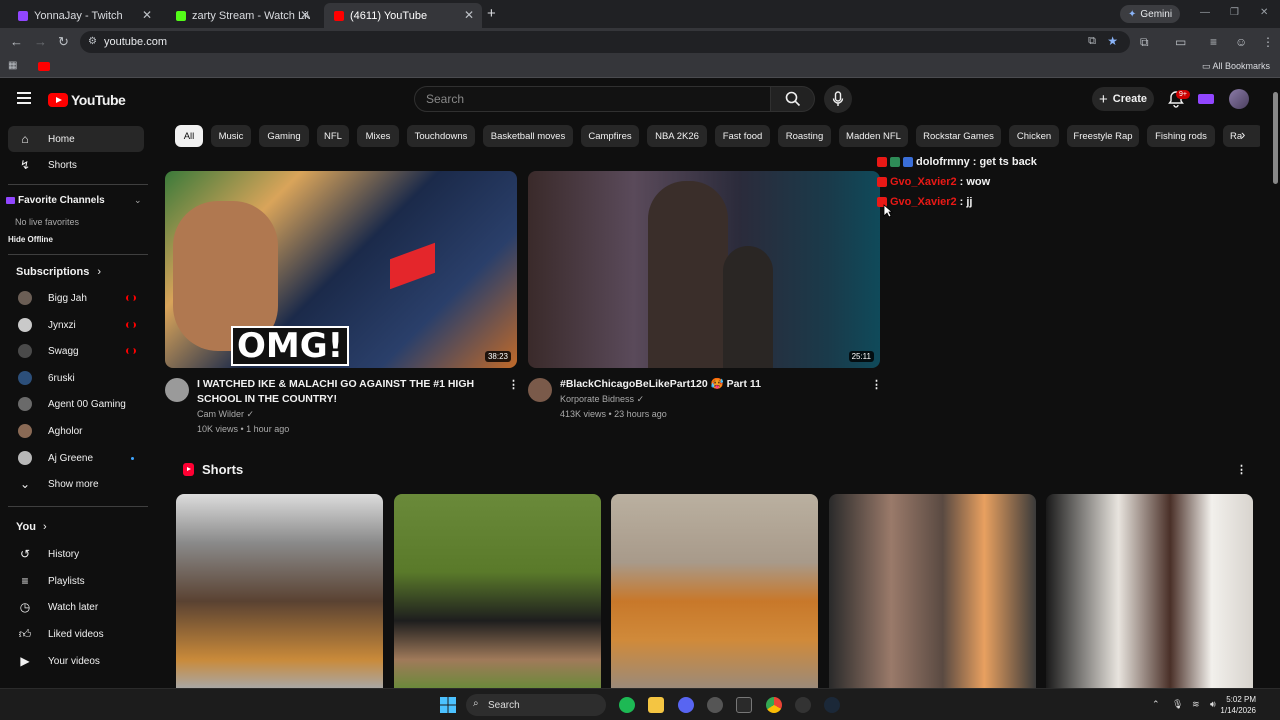  I want to click on tab-twitch: YonnaJay - Twitch ✕, so click(84, 15).